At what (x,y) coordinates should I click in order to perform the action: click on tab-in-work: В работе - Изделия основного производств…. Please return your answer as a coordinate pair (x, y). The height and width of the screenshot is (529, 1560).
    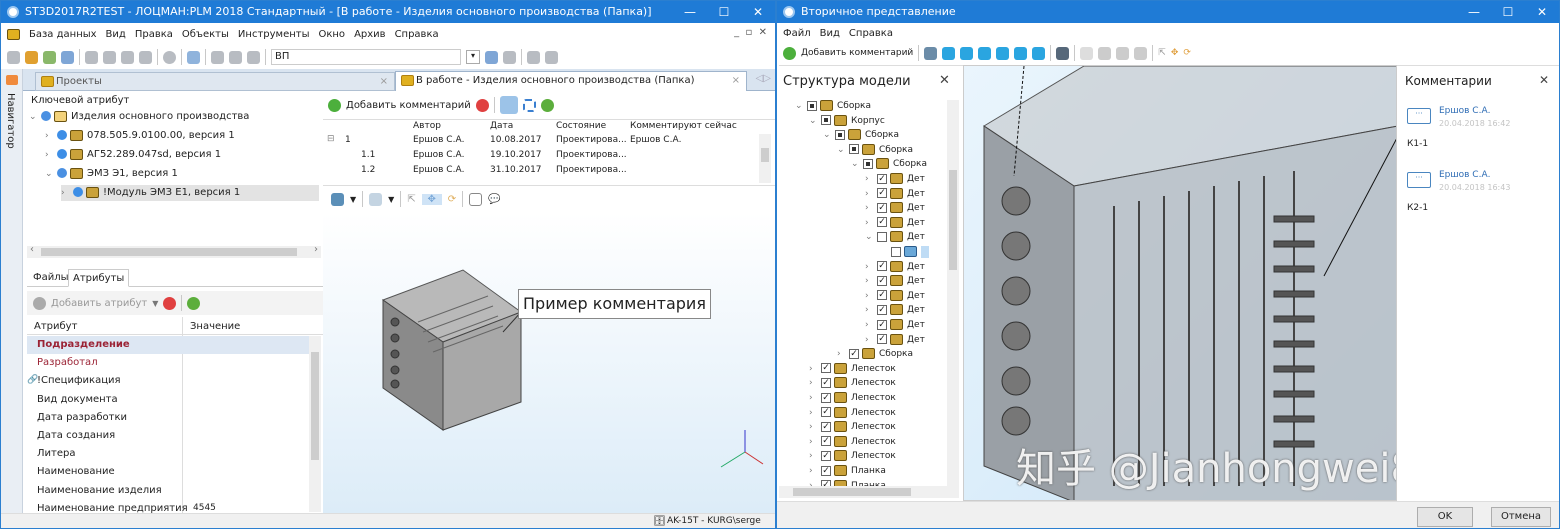
    Looking at the image, I should click on (571, 81).